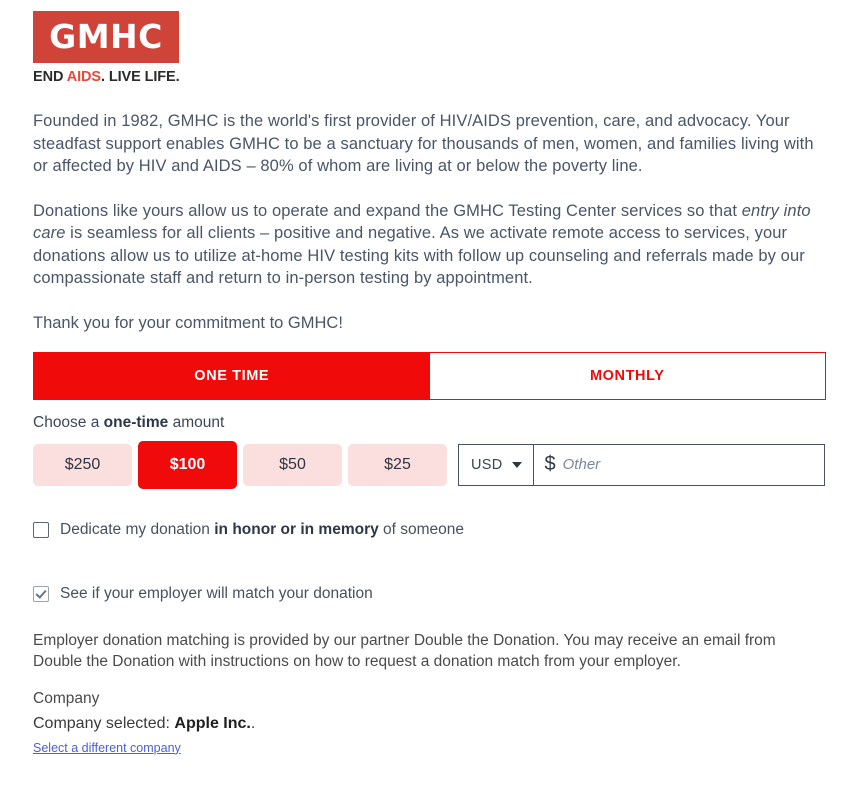 The width and height of the screenshot is (861, 800). I want to click on select-different-company-link: Select a different company, so click(107, 748).